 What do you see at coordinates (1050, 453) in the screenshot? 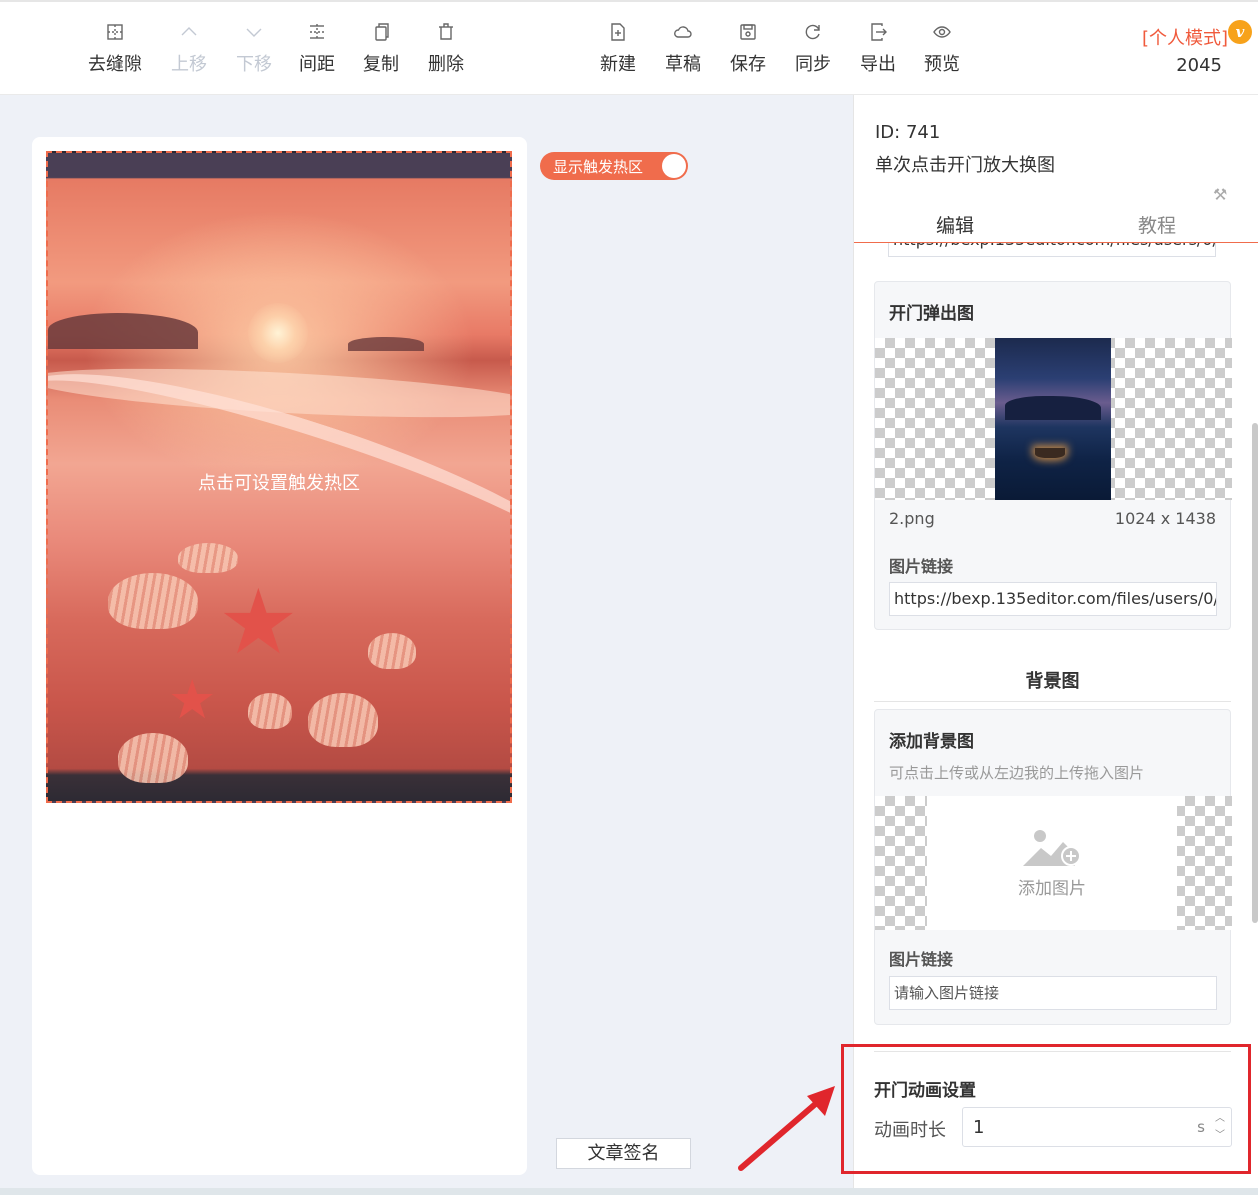
I see `boat` at bounding box center [1050, 453].